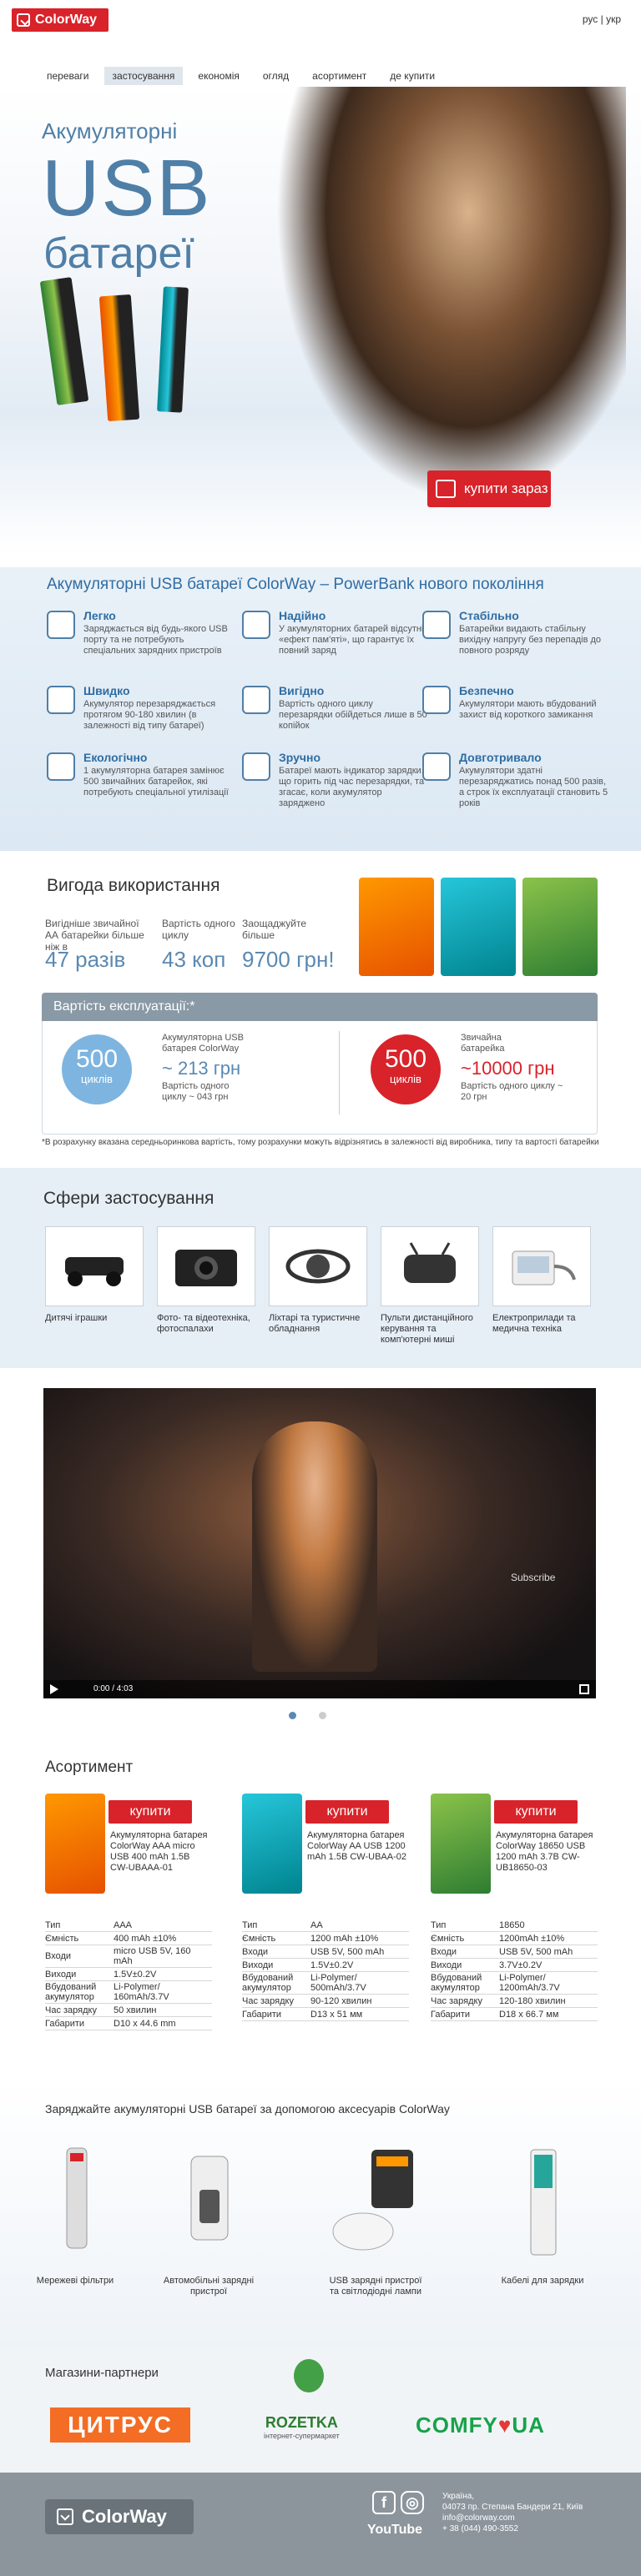 This screenshot has height=2576, width=641. What do you see at coordinates (75, 2281) in the screenshot?
I see `accessory-label: Мережеві фільтри` at bounding box center [75, 2281].